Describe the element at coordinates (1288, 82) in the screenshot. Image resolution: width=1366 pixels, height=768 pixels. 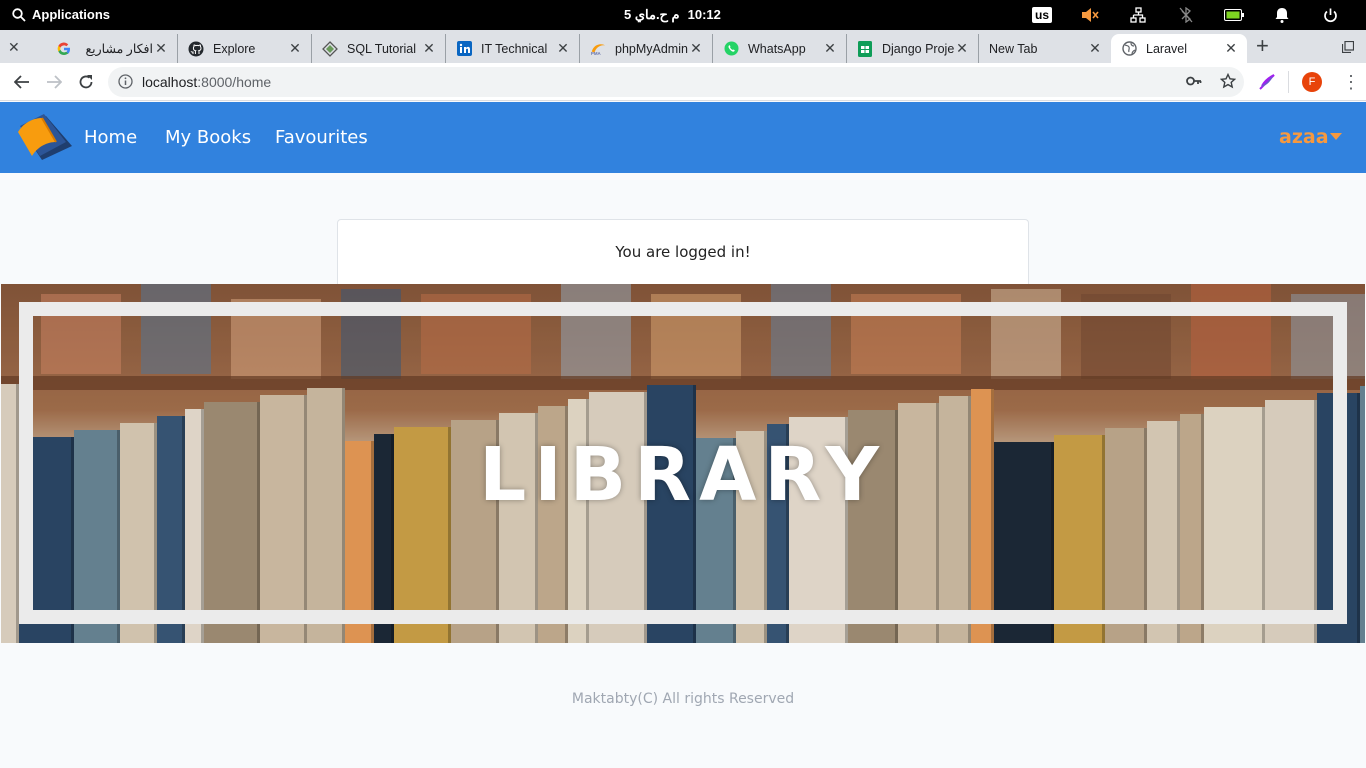
I see `toolbar-divider` at that location.